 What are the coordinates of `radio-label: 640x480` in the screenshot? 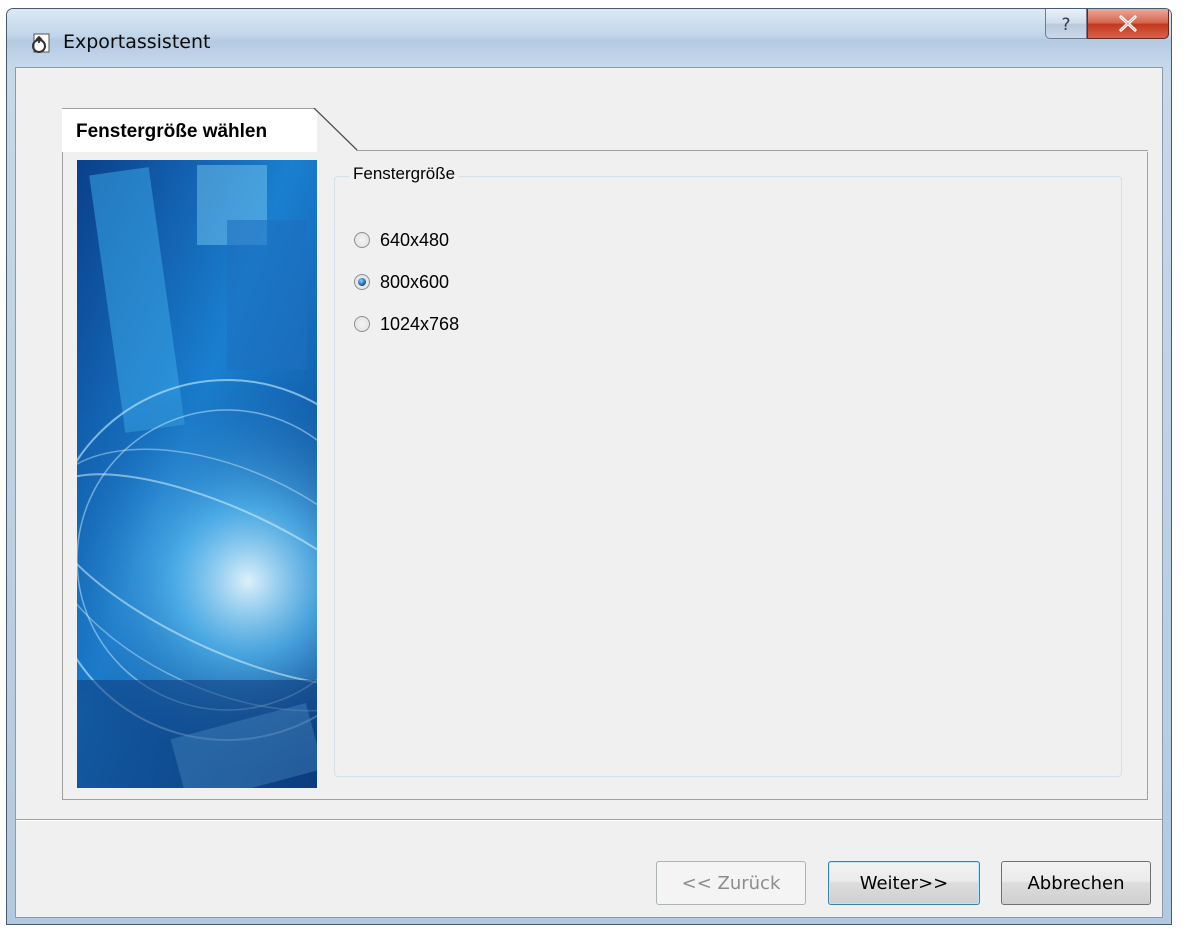 It's located at (415, 239).